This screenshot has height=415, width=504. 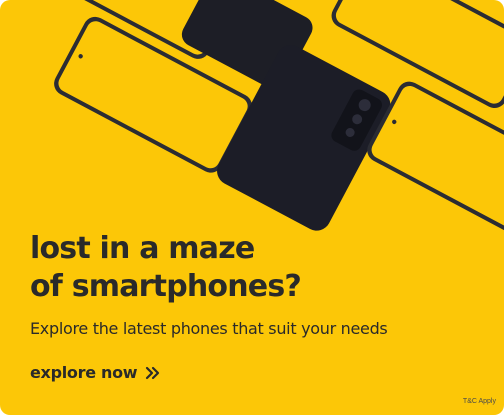 I want to click on explore-now-label: explore now, so click(x=84, y=372).